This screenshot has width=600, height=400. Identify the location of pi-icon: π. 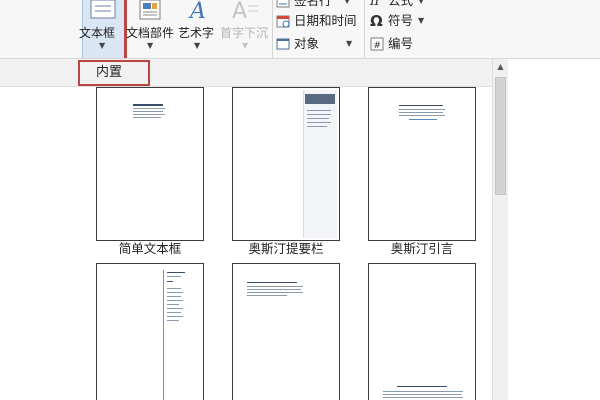
(375, 4).